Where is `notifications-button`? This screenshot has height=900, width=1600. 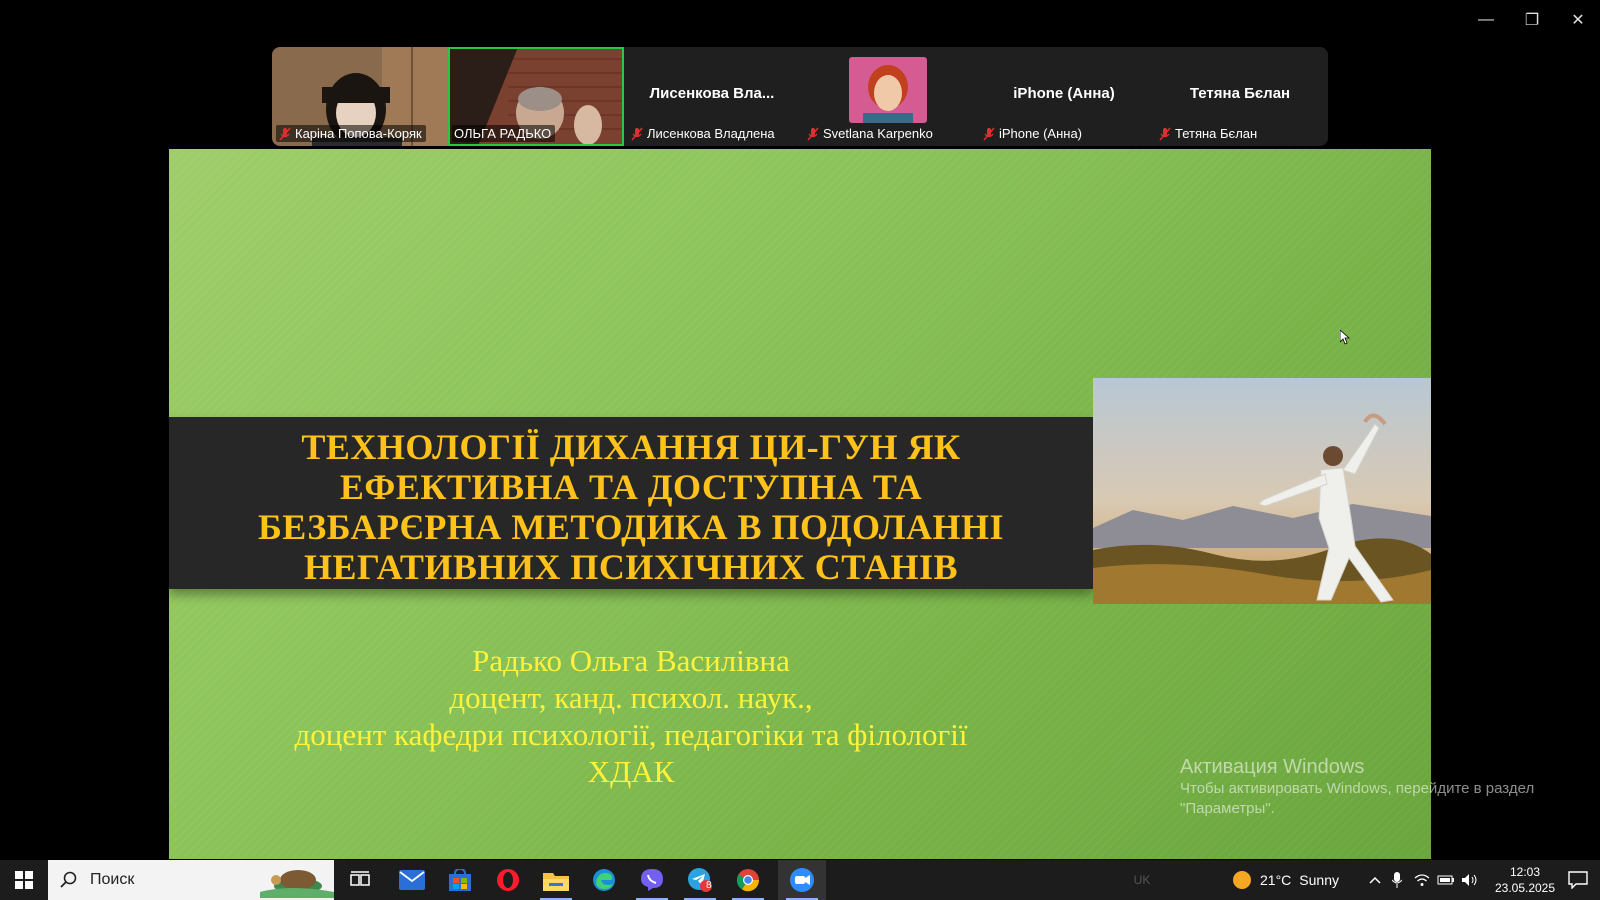
notifications-button is located at coordinates (1578, 880).